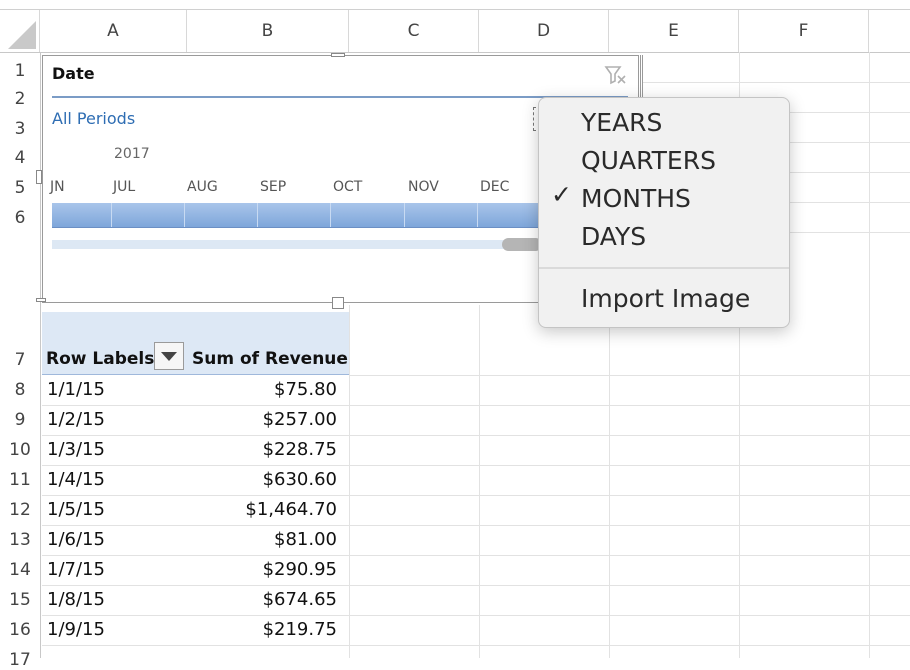 The width and height of the screenshot is (910, 670). Describe the element at coordinates (20, 390) in the screenshot. I see `row-header-8: 8` at that location.